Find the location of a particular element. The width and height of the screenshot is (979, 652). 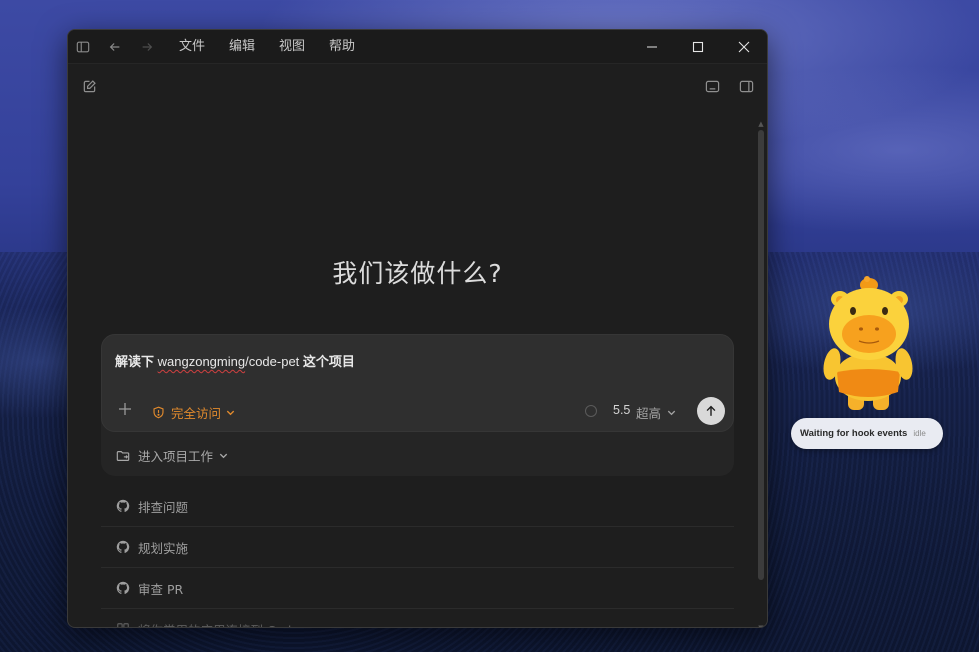

new-chat-icon is located at coordinates (89, 86).